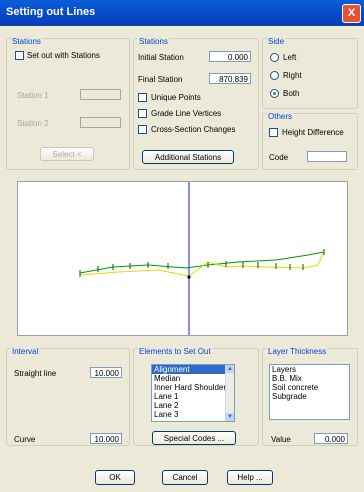 This screenshot has height=492, width=364. I want to click on ok-button: OK, so click(115, 477).